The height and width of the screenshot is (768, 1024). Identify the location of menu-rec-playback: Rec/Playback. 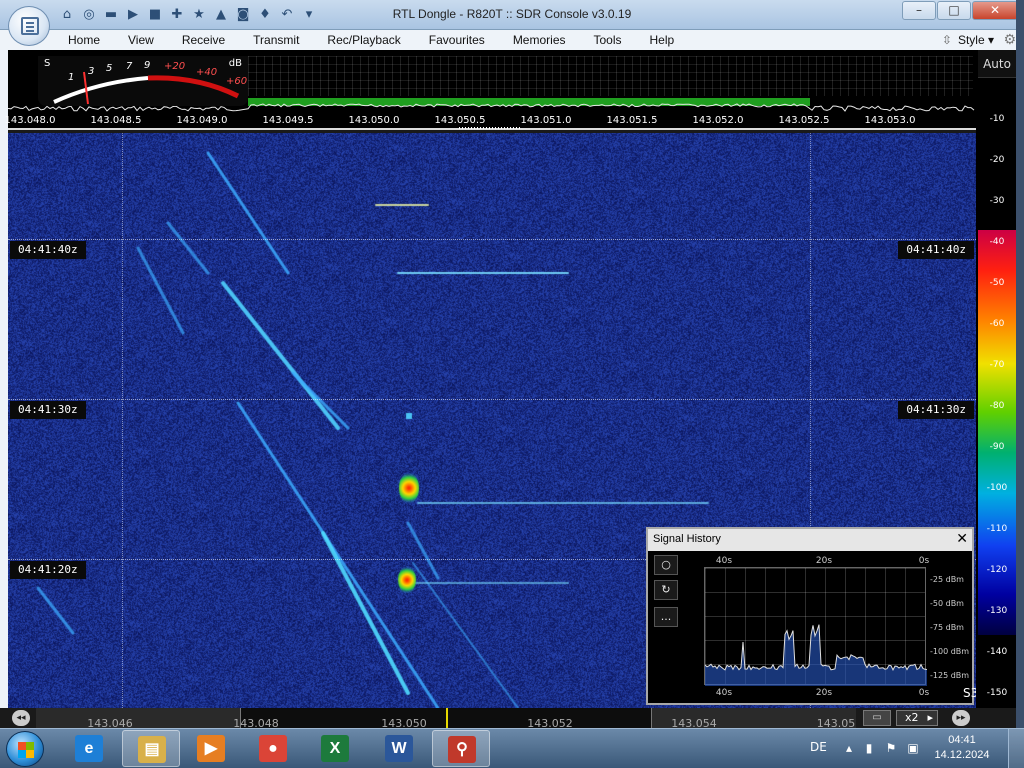
(363, 40).